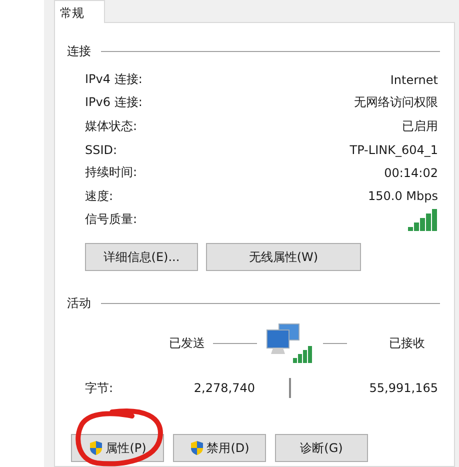  What do you see at coordinates (224, 388) in the screenshot?
I see `sent-bytes: 2,278,740` at bounding box center [224, 388].